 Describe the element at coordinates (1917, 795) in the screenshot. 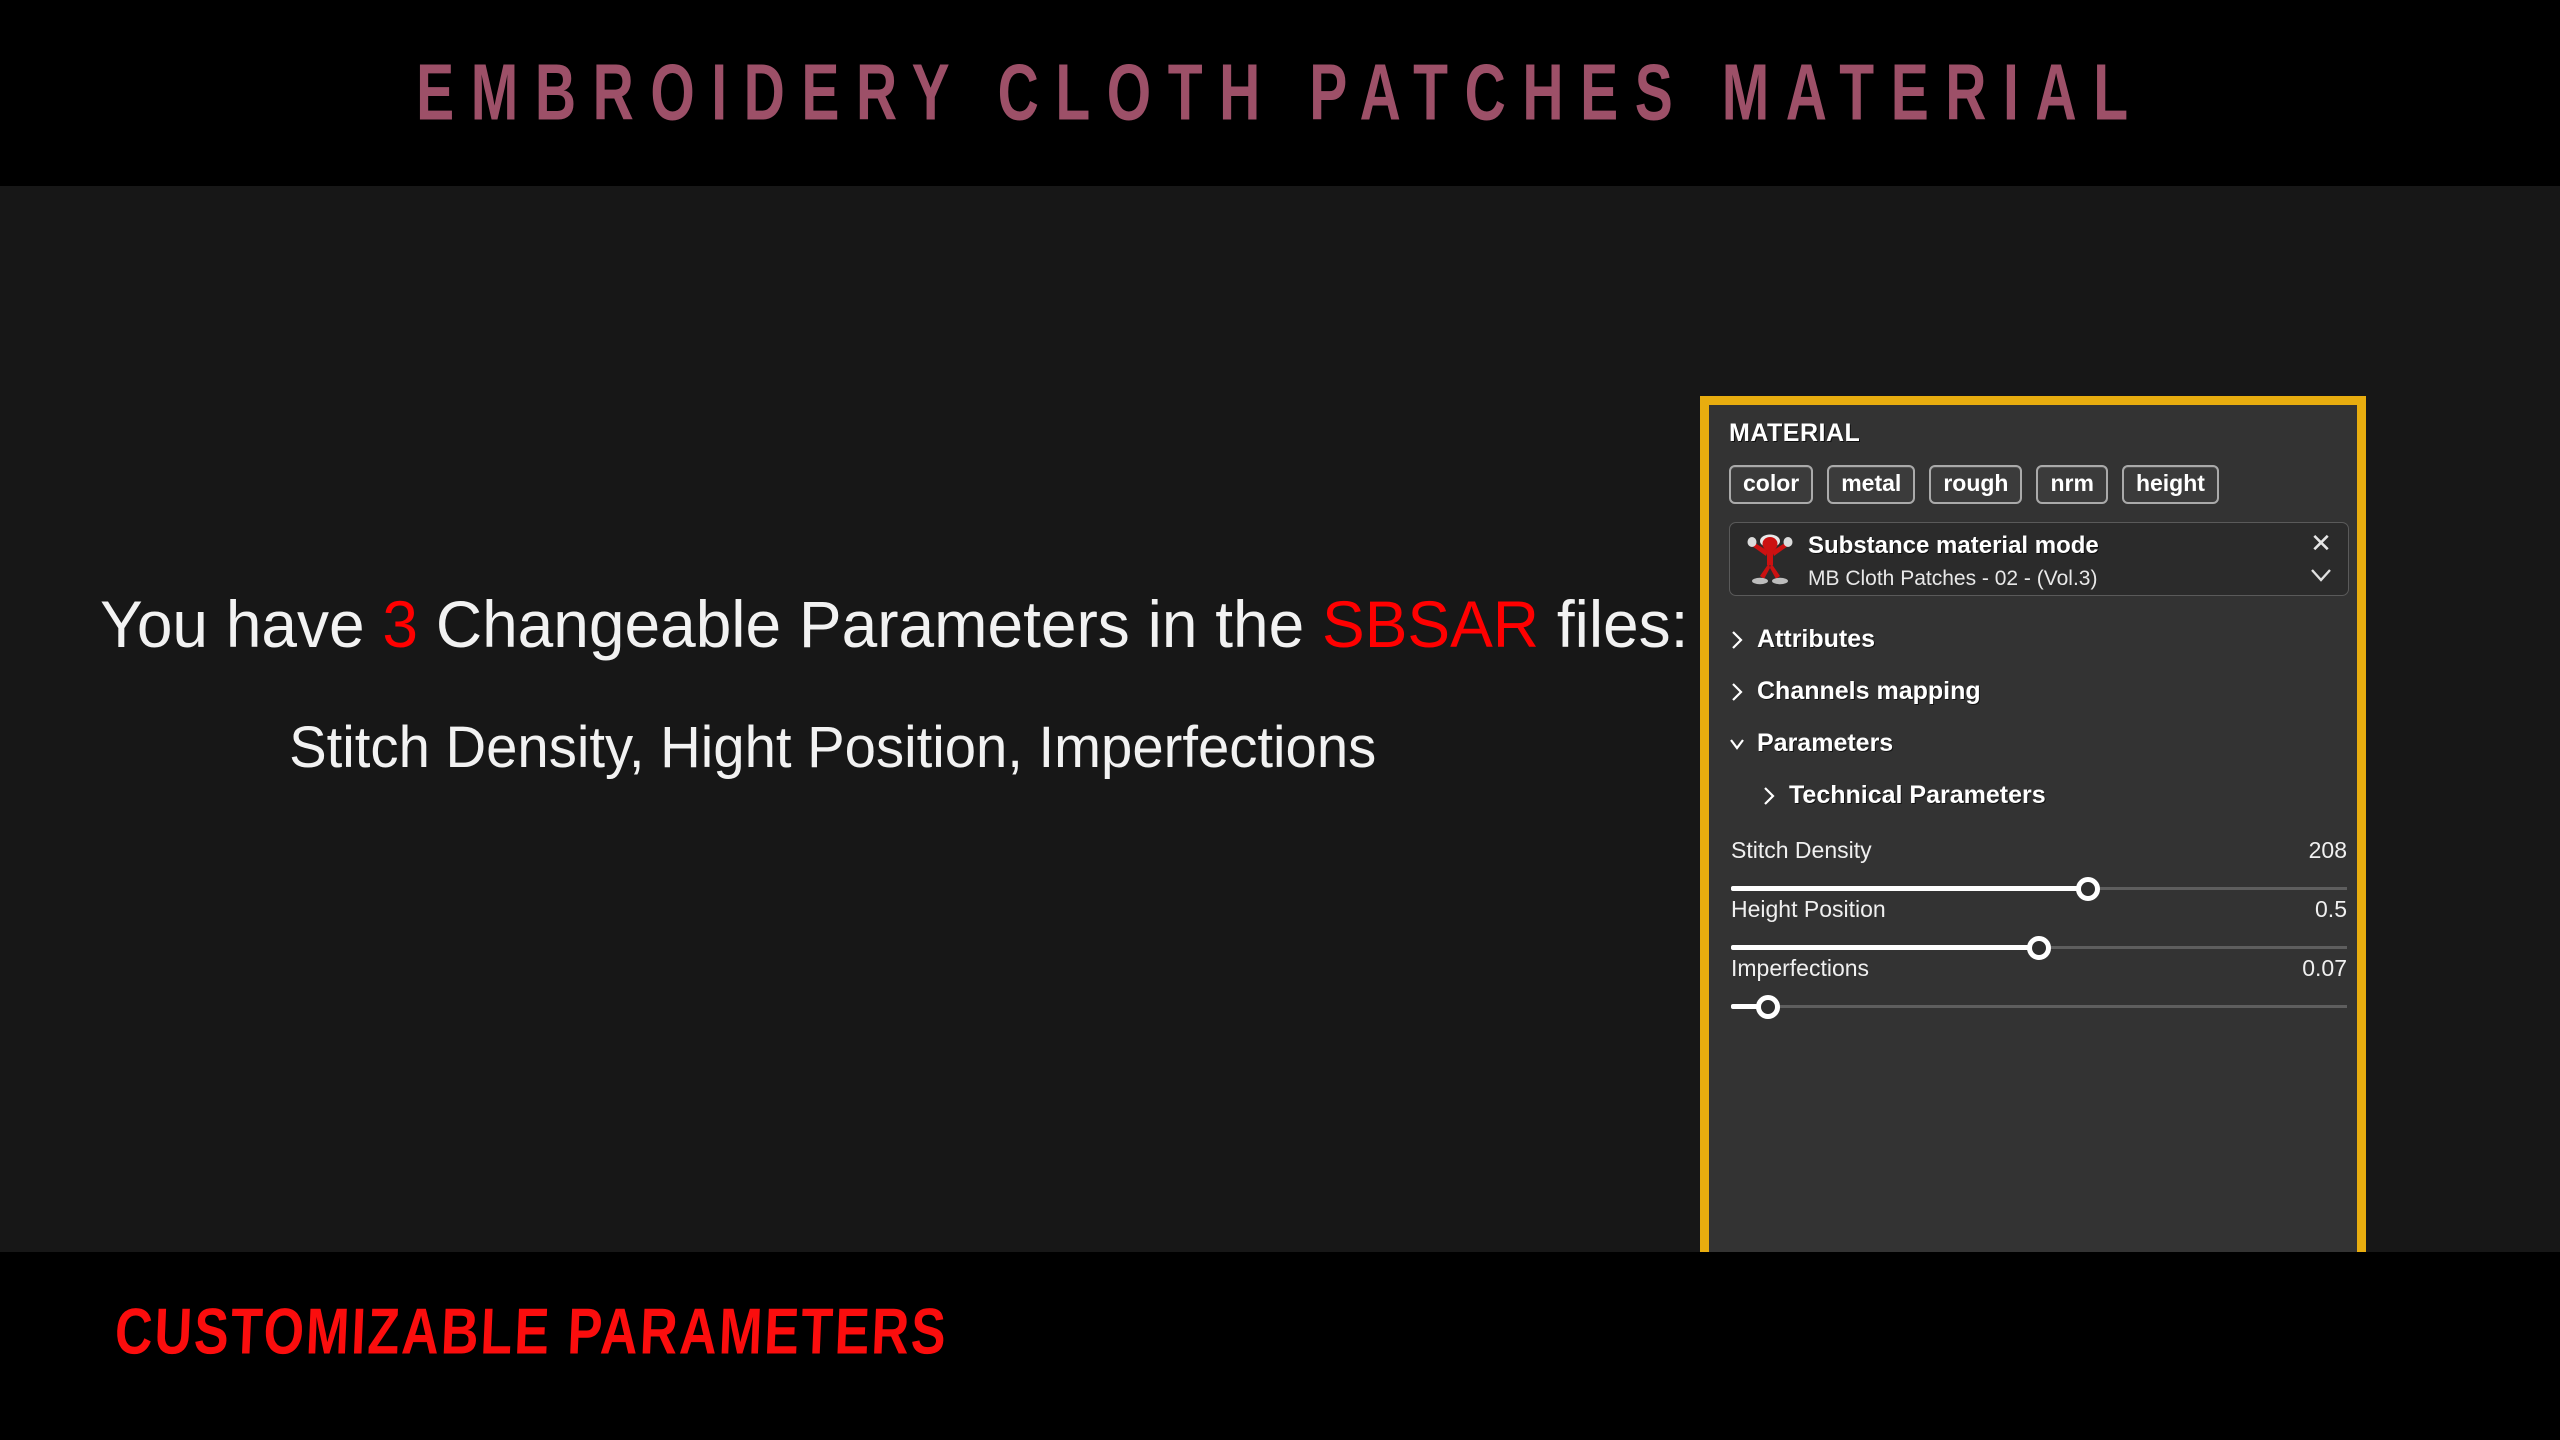

I see `section-label-technical-parameters: Technical Parameters` at that location.